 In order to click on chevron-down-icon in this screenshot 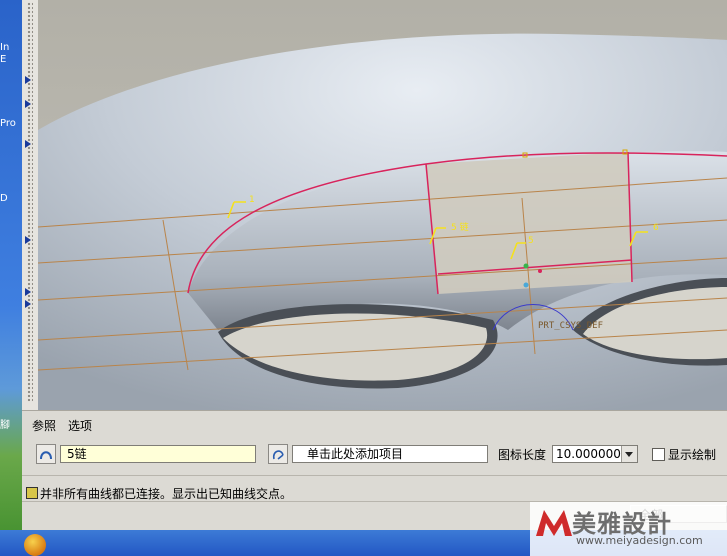, I will do `click(629, 454)`.